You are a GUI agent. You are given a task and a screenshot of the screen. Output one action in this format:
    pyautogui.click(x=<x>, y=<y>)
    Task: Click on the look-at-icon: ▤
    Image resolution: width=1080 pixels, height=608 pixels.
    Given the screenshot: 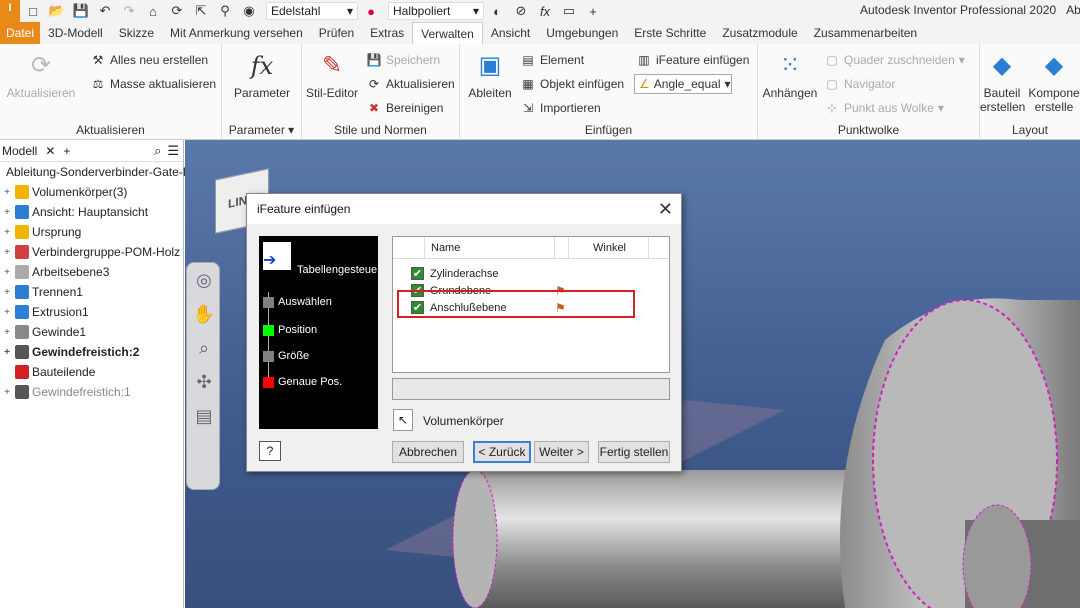 What is the action you would take?
    pyautogui.click(x=204, y=416)
    